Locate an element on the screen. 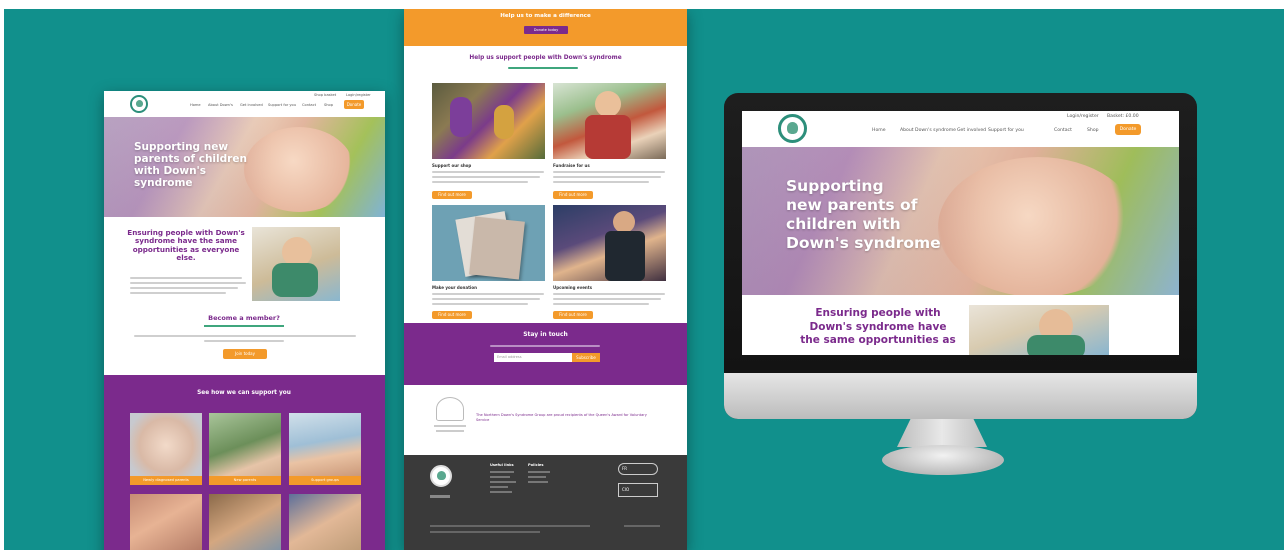 The height and width of the screenshot is (550, 1288). monitor-child-photo is located at coordinates (1039, 330).